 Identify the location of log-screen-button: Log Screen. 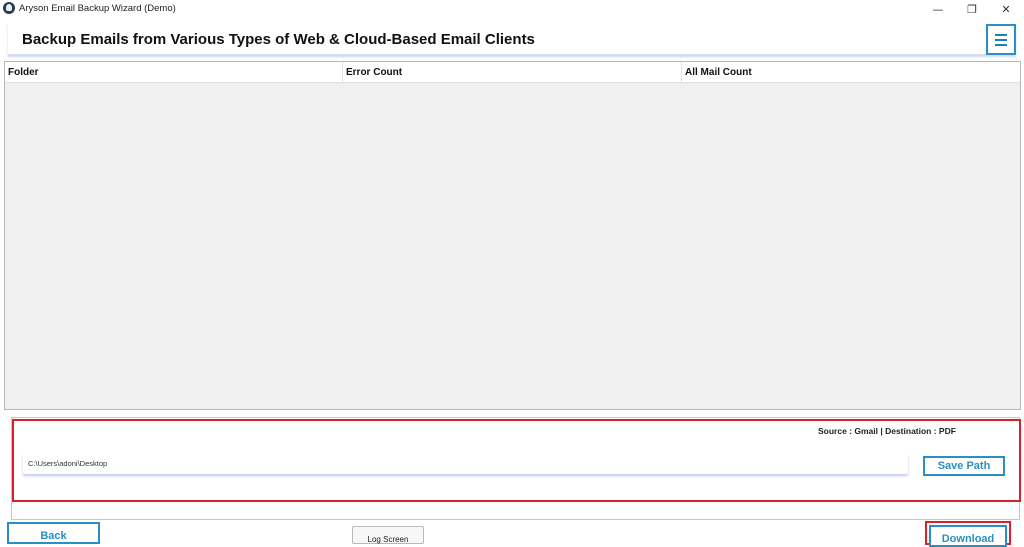
(388, 535).